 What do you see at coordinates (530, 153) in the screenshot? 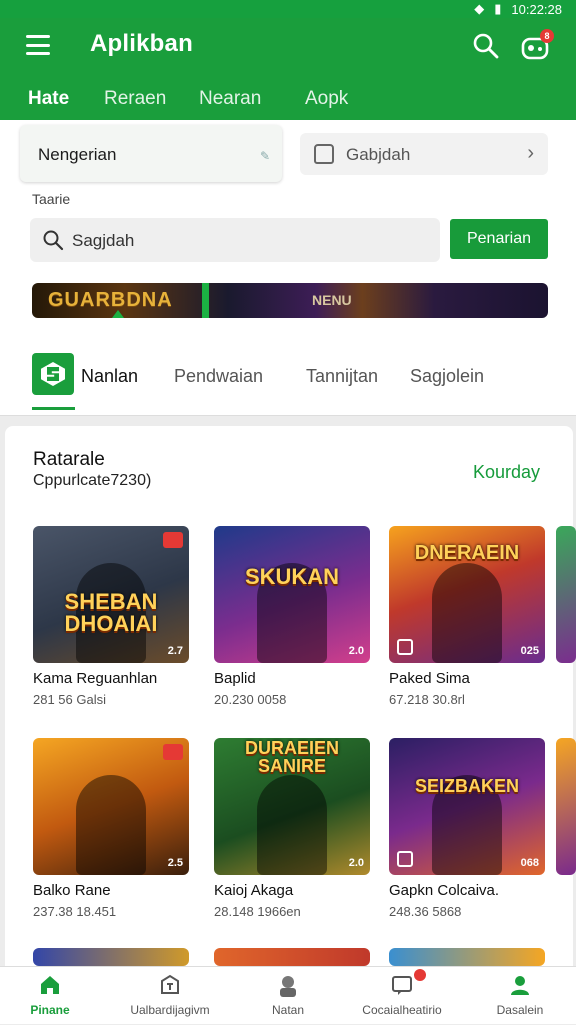
I see `chevron-right-icon: ›` at bounding box center [530, 153].